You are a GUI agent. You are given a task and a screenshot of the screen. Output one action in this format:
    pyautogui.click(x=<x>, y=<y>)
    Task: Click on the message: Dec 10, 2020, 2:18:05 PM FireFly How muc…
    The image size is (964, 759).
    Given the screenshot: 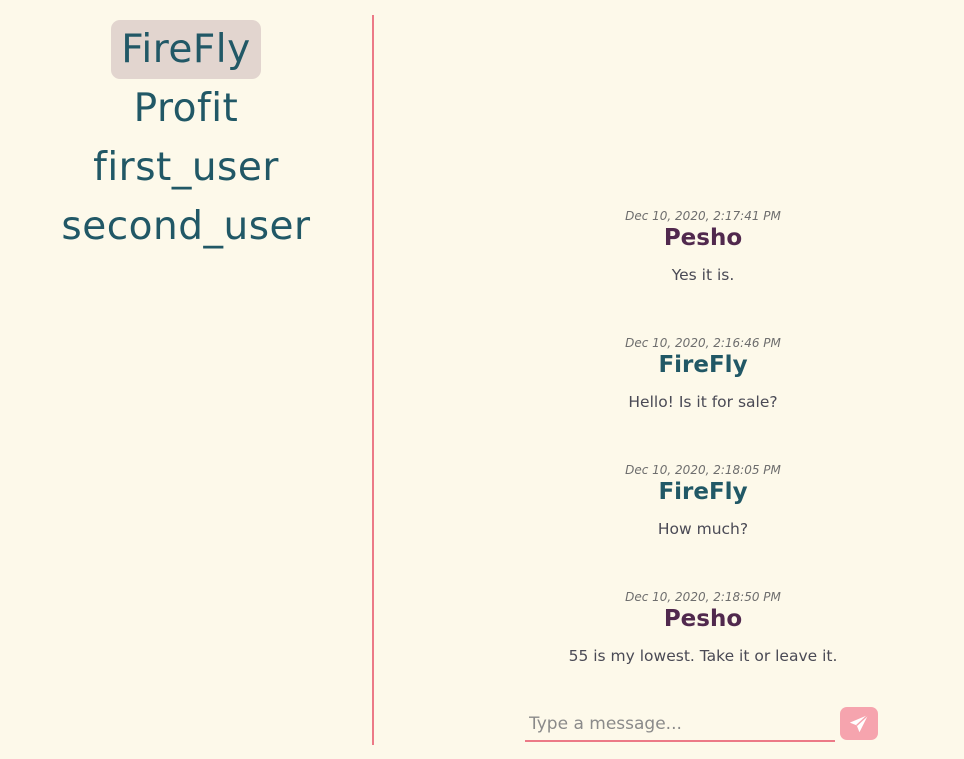 What is the action you would take?
    pyautogui.click(x=703, y=501)
    